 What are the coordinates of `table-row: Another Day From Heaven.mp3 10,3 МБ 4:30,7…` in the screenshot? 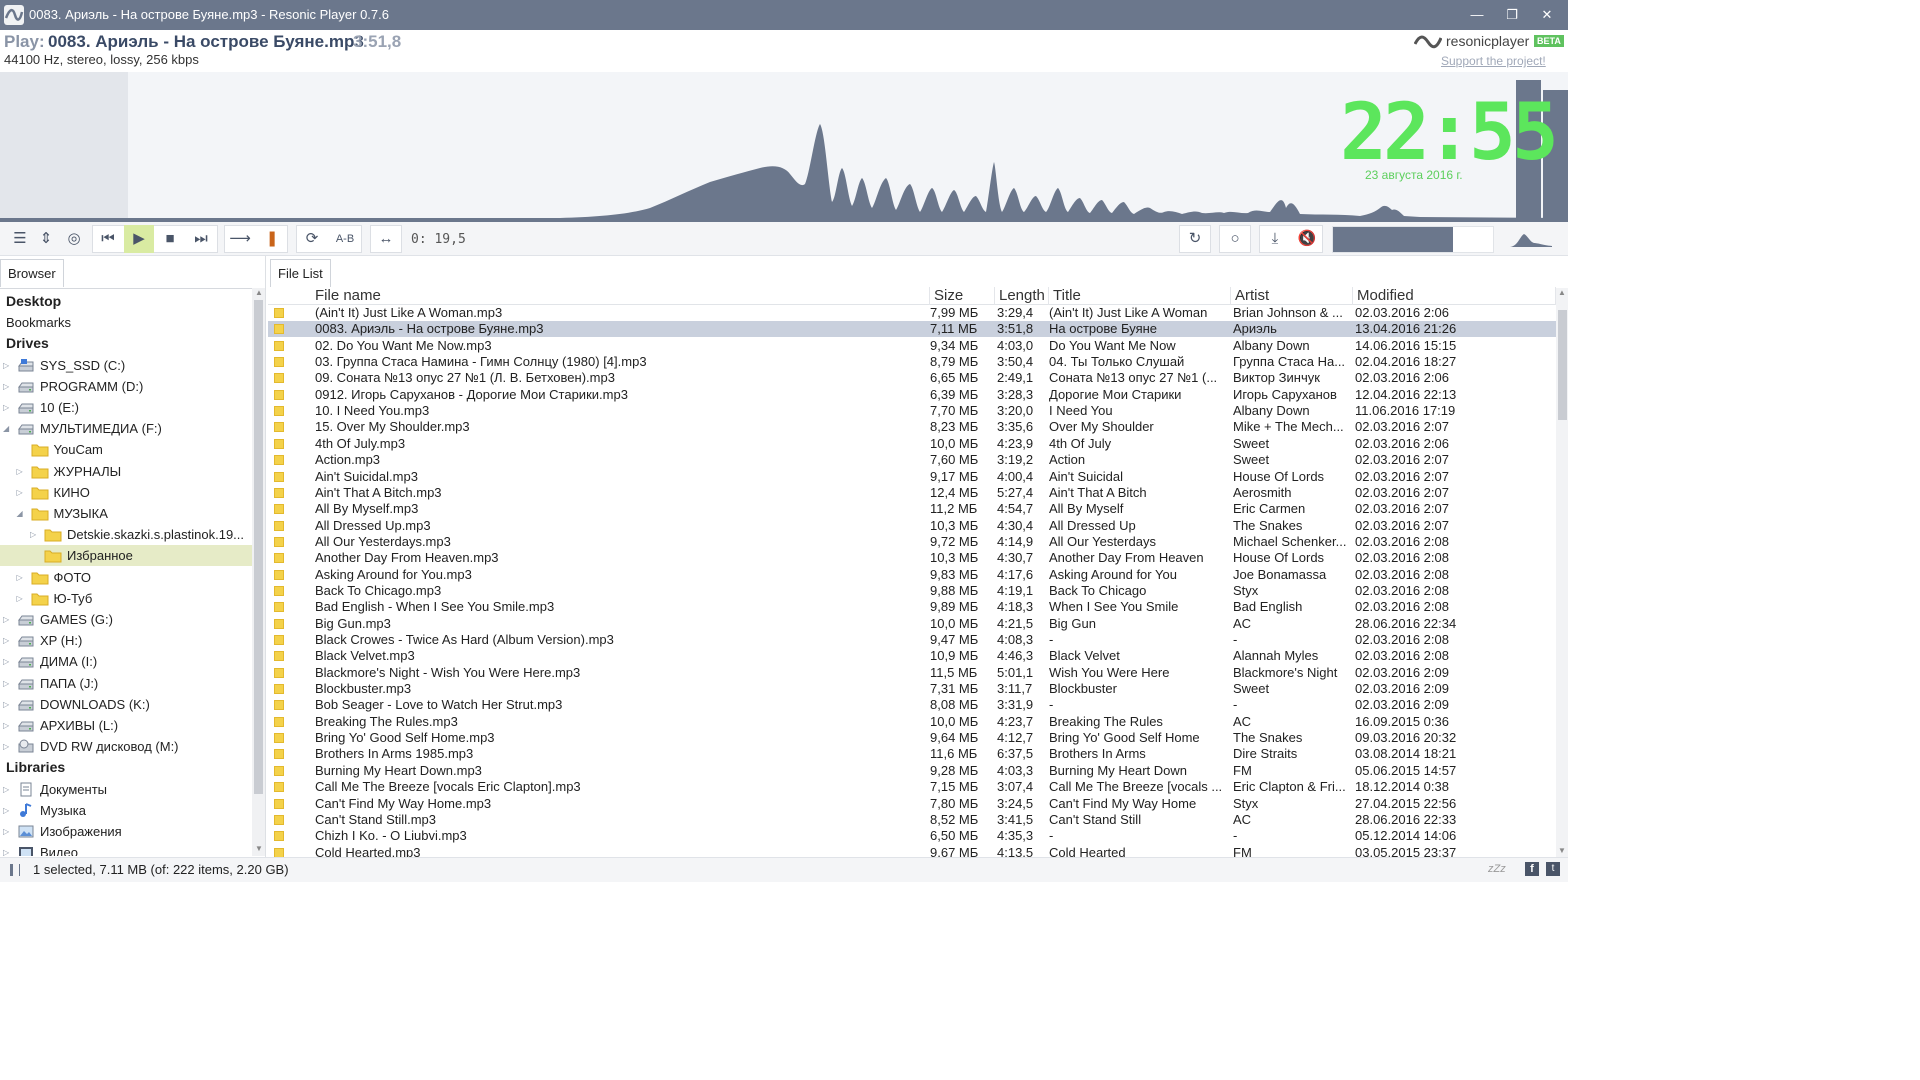 It's located at (912, 558).